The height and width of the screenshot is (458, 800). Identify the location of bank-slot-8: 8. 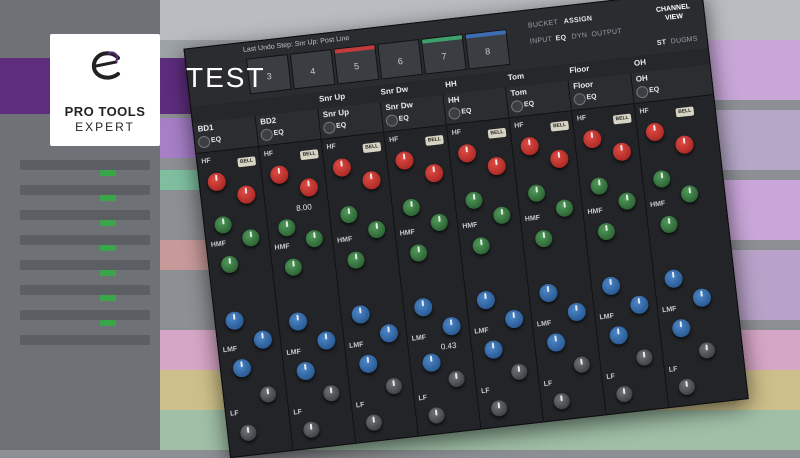
(487, 49).